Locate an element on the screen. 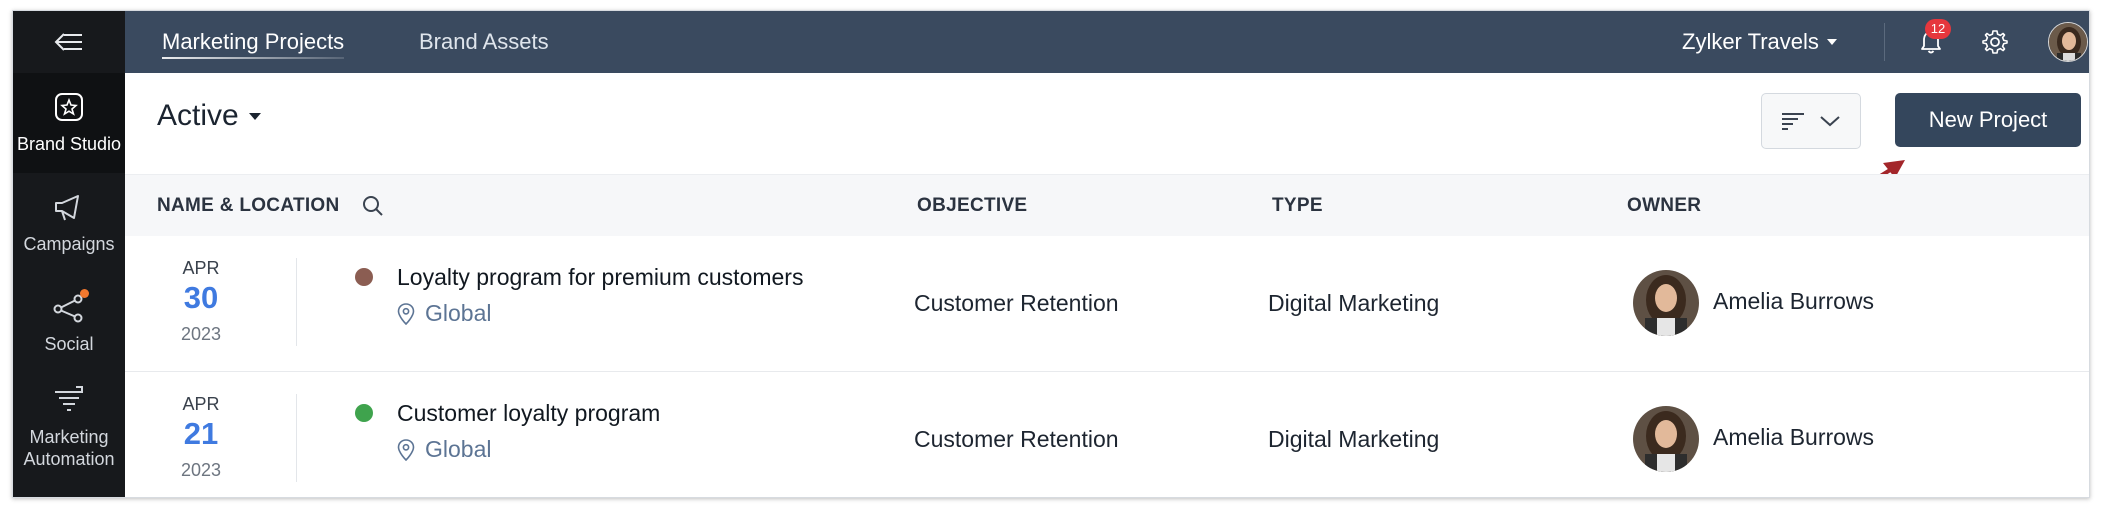 Image resolution: width=2101 pixels, height=508 pixels. notifications-button: 12 is located at coordinates (1931, 42).